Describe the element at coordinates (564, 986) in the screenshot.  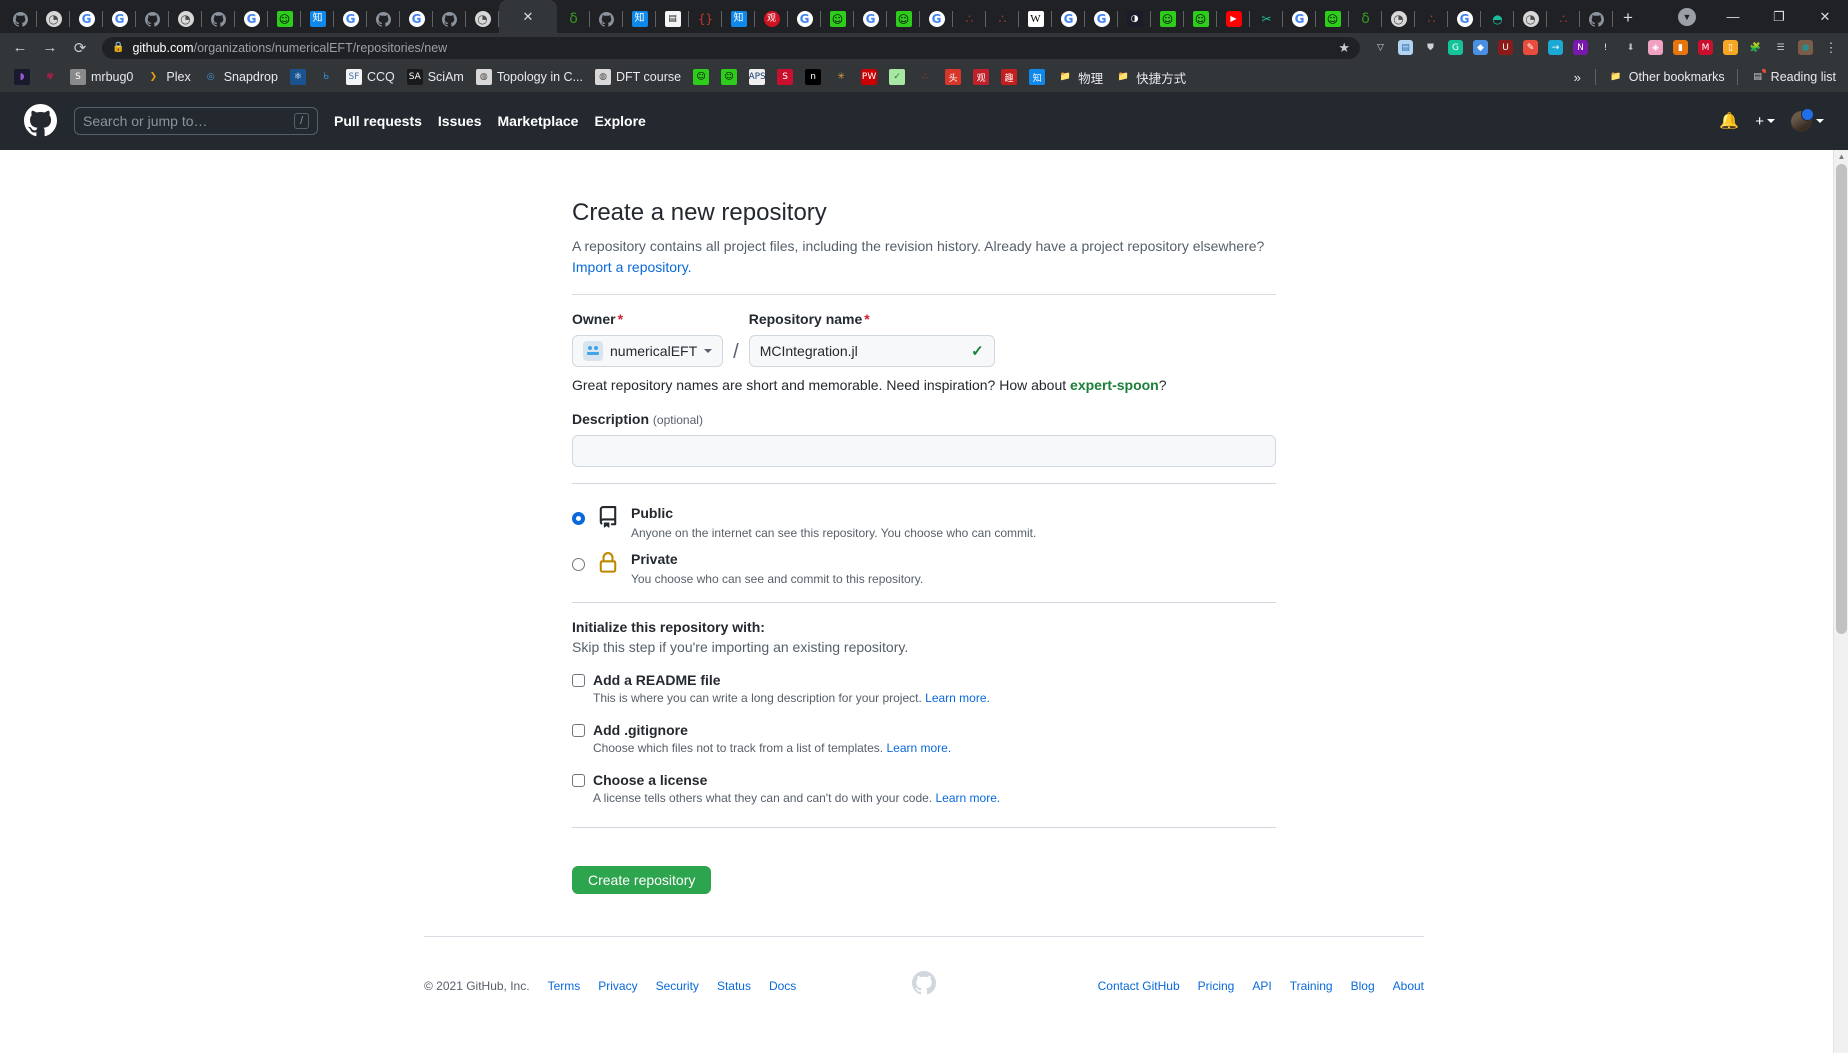
I see `footer-link-terms: Terms` at that location.